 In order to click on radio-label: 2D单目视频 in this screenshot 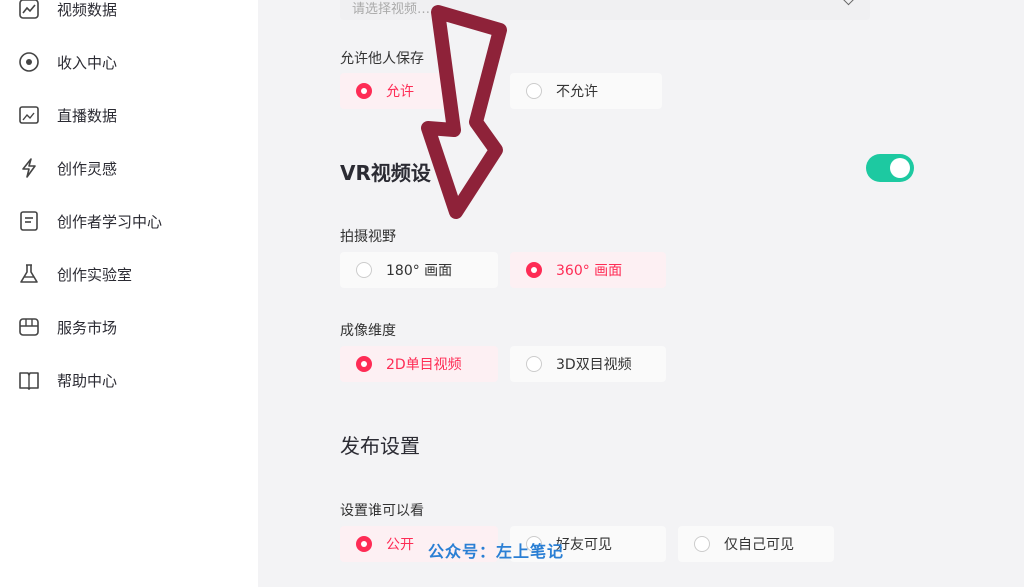, I will do `click(424, 365)`.